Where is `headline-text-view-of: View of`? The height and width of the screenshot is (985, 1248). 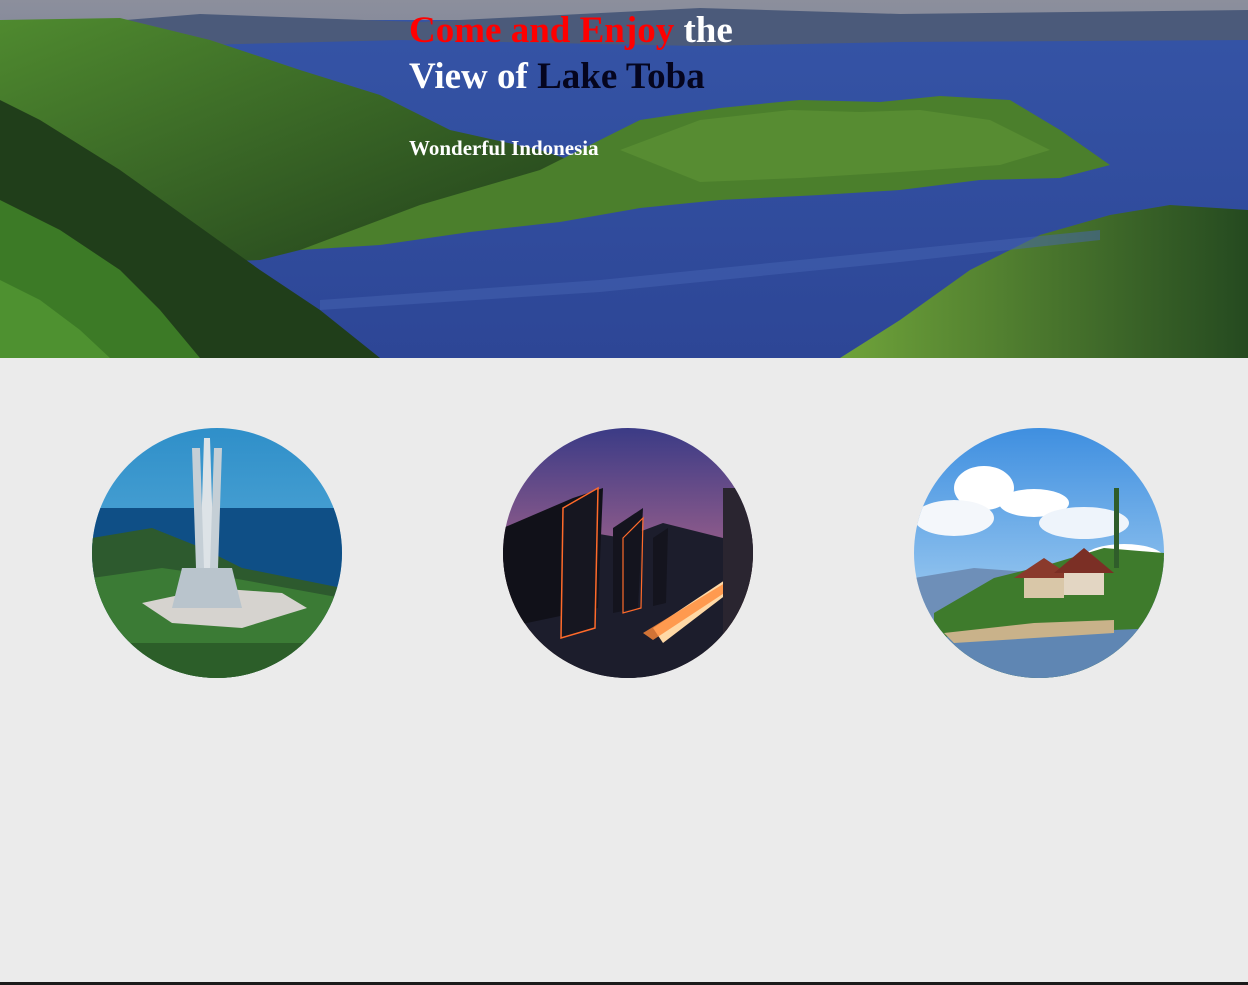 headline-text-view-of: View of is located at coordinates (473, 76).